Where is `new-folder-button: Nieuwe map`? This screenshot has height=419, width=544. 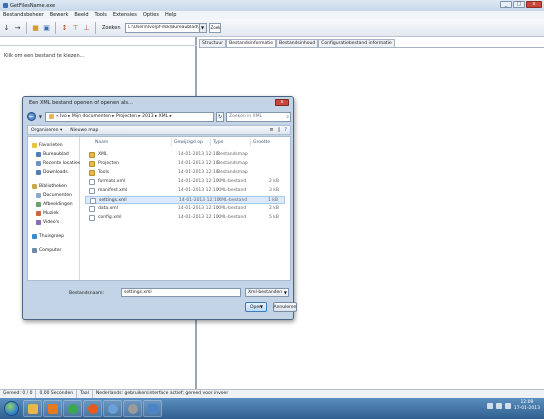
new-folder-button: Nieuwe map is located at coordinates (84, 130).